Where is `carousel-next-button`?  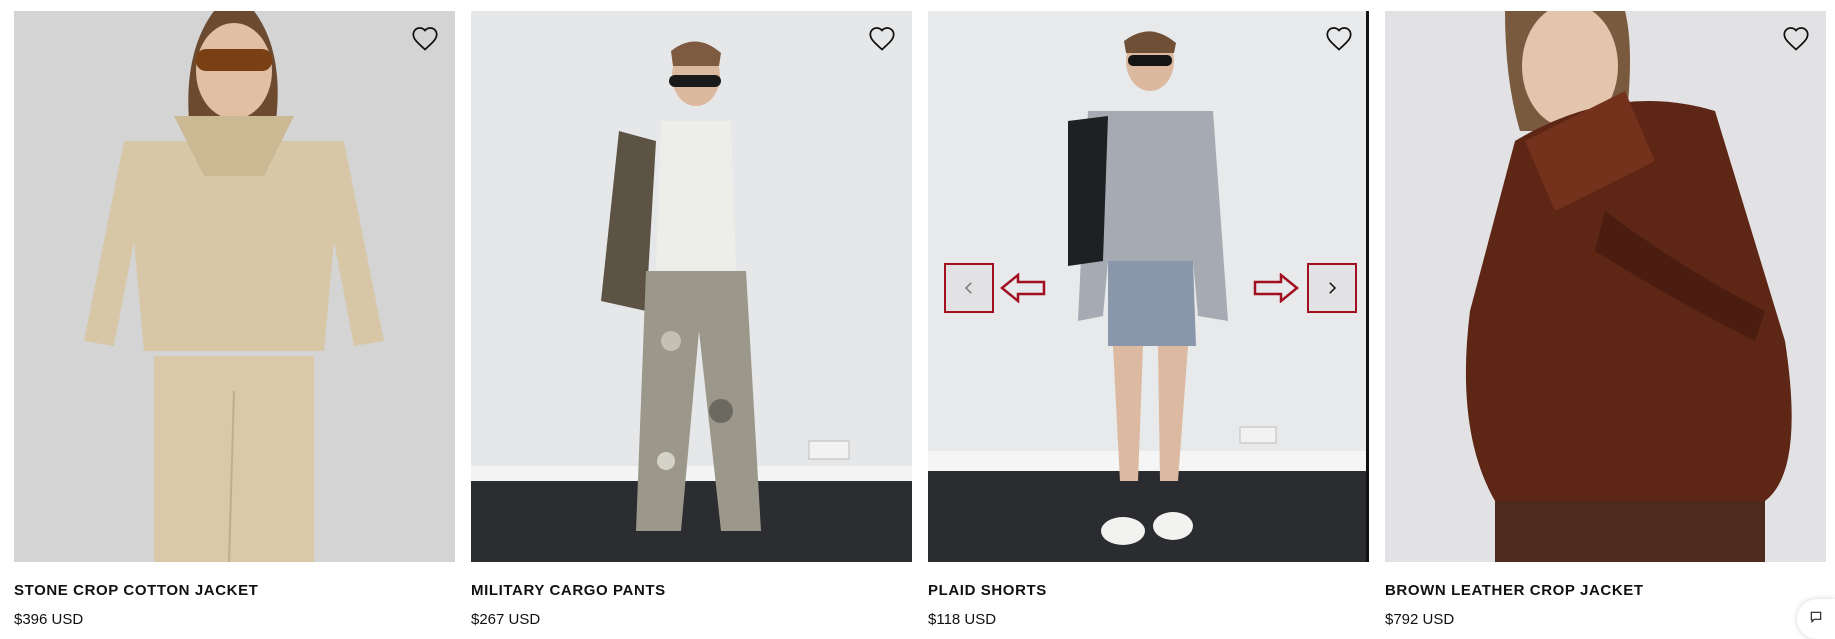 carousel-next-button is located at coordinates (1332, 288).